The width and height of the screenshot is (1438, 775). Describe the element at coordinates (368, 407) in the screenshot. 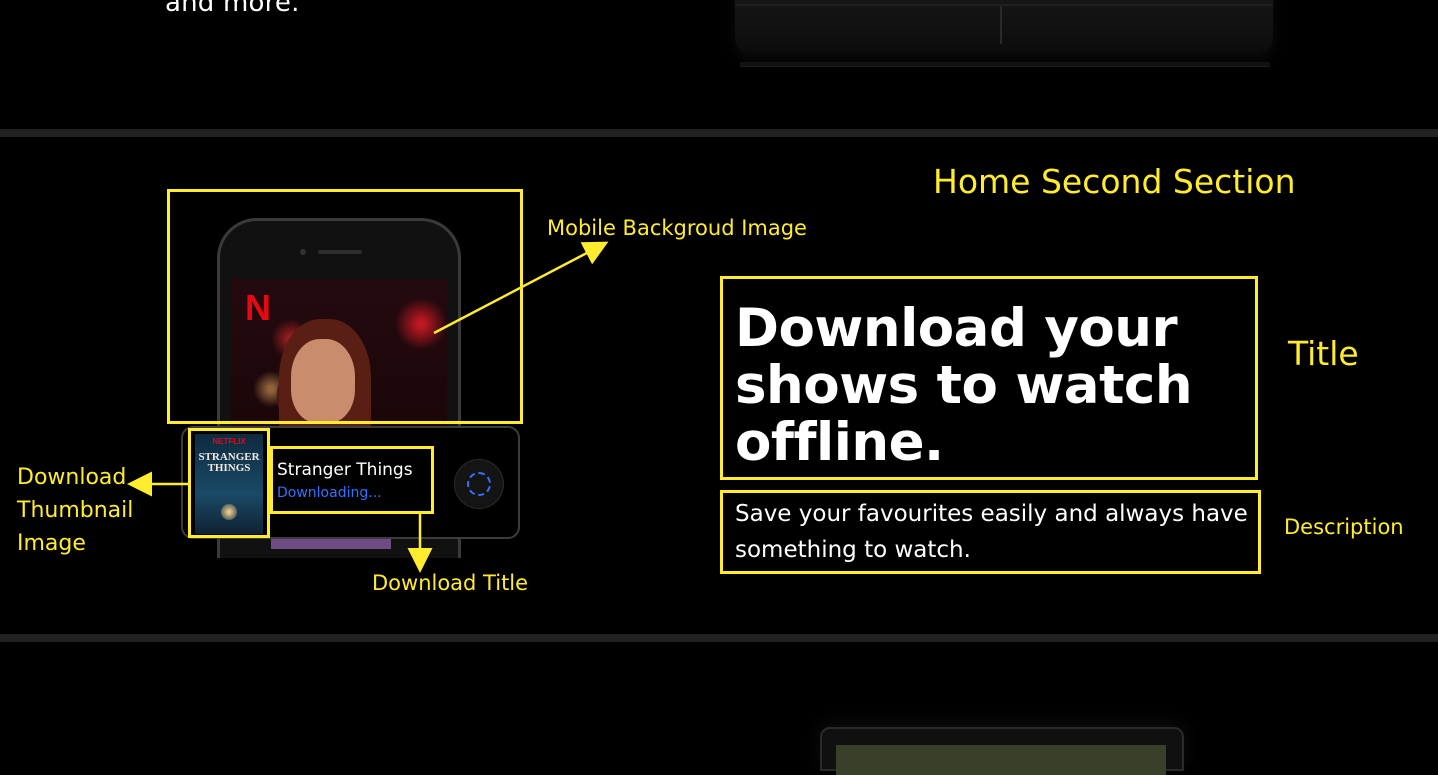

I see `annotation-arrows` at that location.